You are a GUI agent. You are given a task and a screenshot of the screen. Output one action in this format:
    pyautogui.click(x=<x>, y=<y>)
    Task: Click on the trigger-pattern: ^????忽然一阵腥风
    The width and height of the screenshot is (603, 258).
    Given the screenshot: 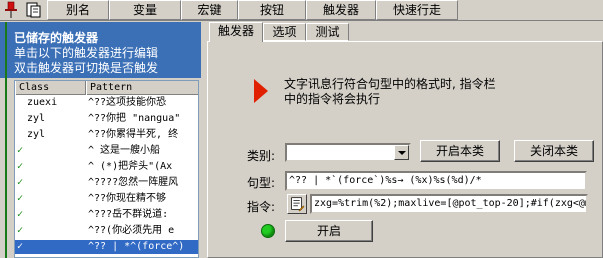 What is the action you would take?
    pyautogui.click(x=133, y=182)
    